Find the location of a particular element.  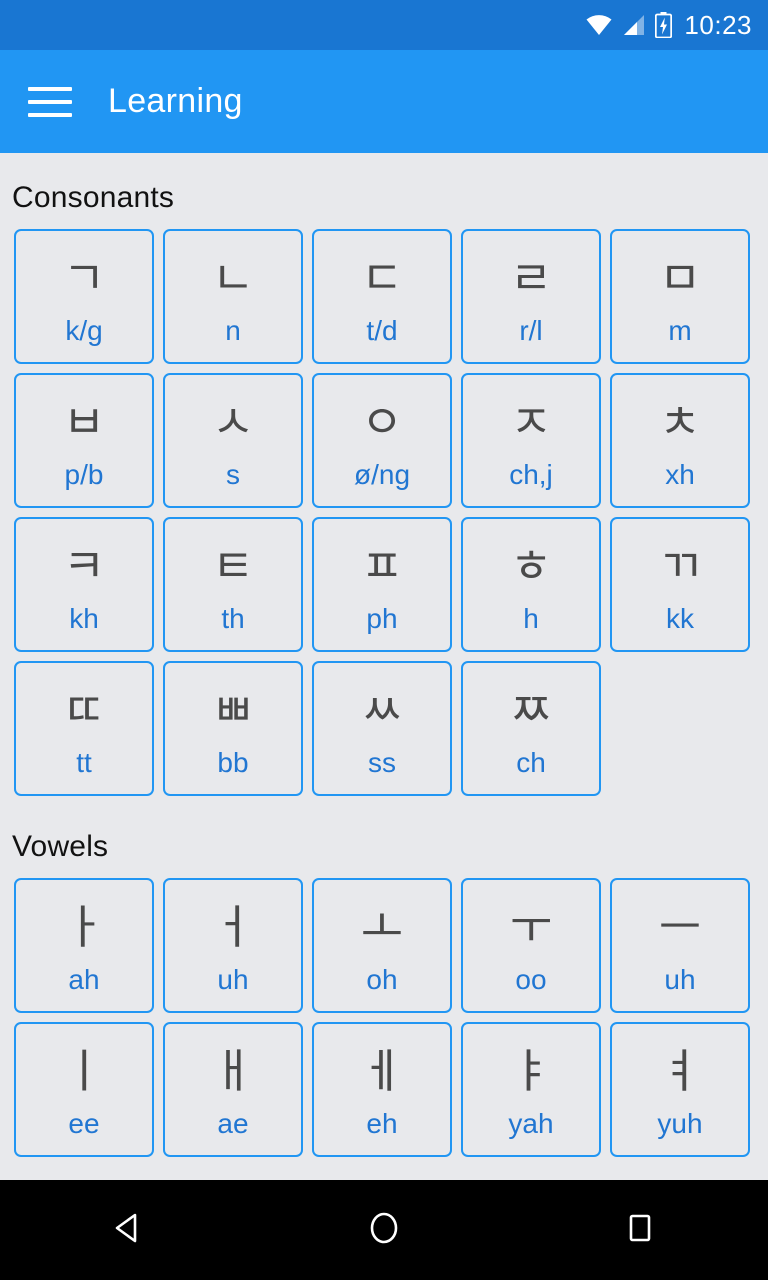

letter-tile: ㄲ kk is located at coordinates (680, 584).